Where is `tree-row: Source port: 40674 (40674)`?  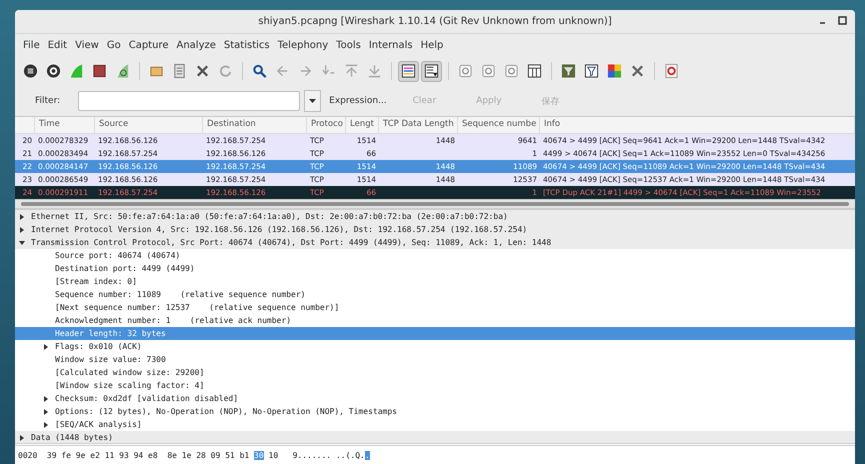 tree-row: Source port: 40674 (40674) is located at coordinates (435, 255).